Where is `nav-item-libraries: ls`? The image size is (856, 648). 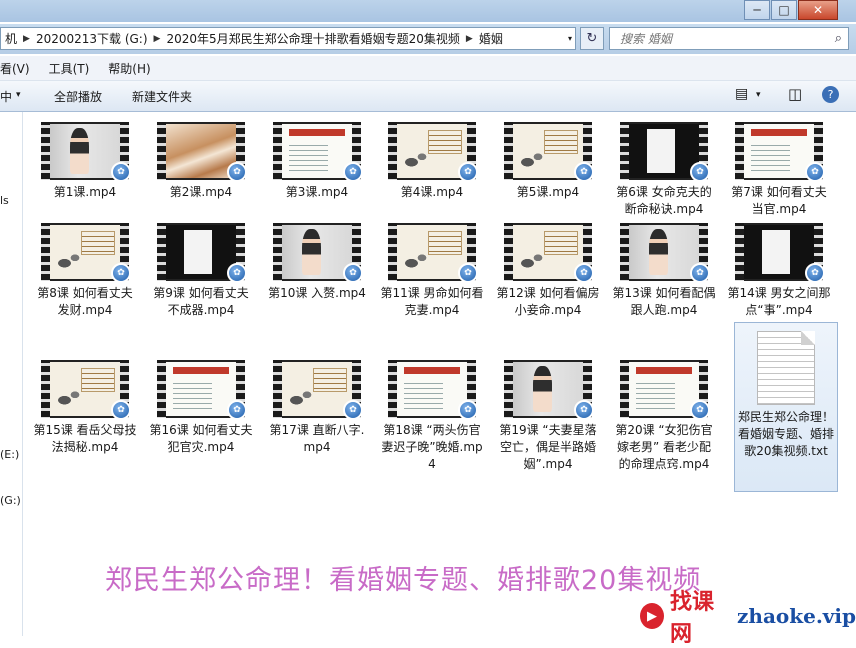 nav-item-libraries: ls is located at coordinates (4, 200).